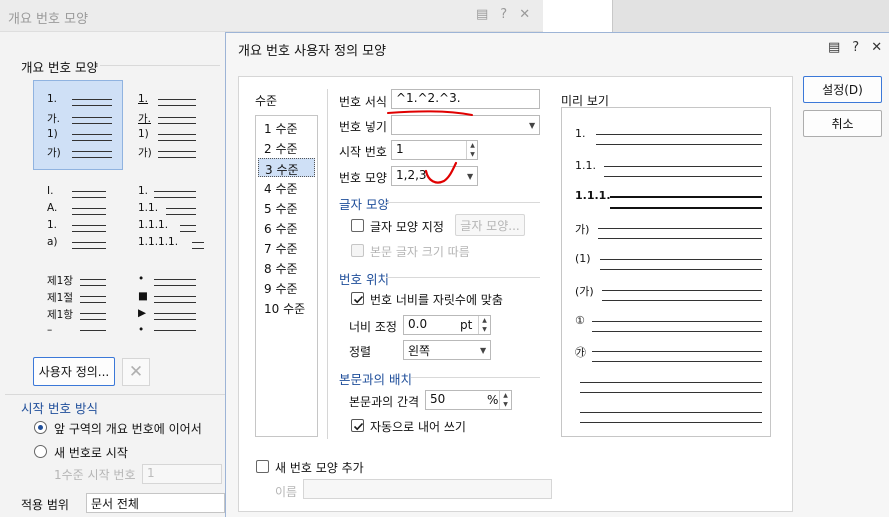  I want to click on gap-spinner: ▲ ▼, so click(505, 400).